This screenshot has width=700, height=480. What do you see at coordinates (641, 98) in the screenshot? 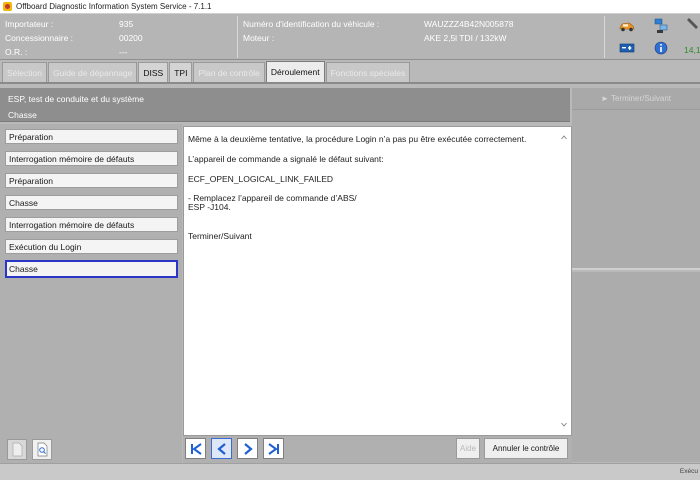
I see `finish-next-label: Terminer/Suivant` at bounding box center [641, 98].